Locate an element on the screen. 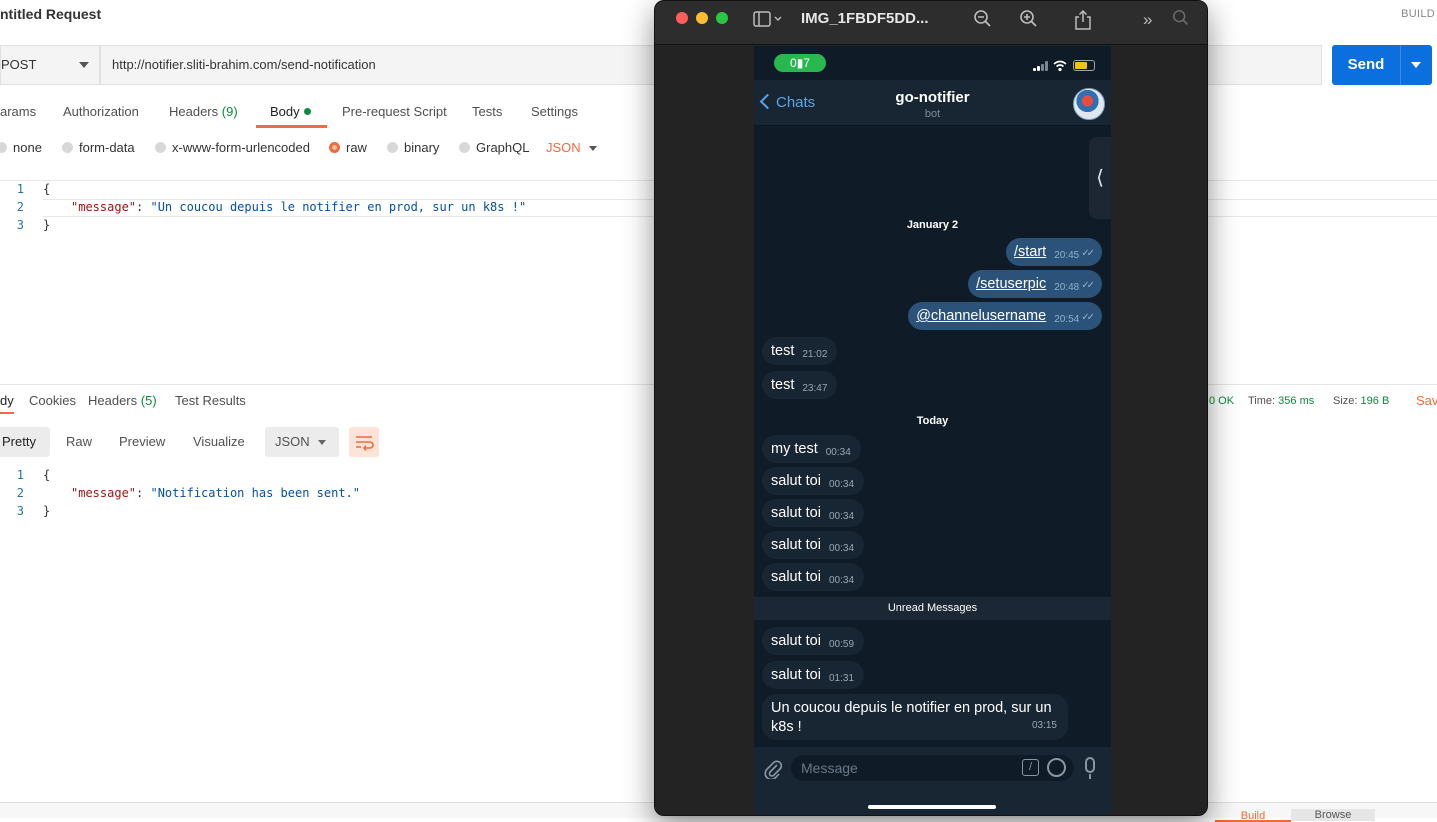  line-number: 2 is located at coordinates (20, 493).